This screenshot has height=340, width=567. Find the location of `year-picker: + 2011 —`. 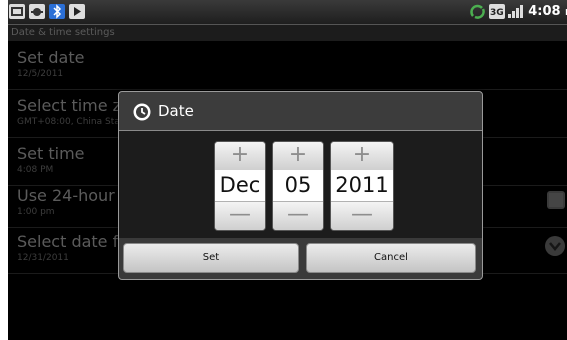

year-picker: + 2011 — is located at coordinates (362, 186).